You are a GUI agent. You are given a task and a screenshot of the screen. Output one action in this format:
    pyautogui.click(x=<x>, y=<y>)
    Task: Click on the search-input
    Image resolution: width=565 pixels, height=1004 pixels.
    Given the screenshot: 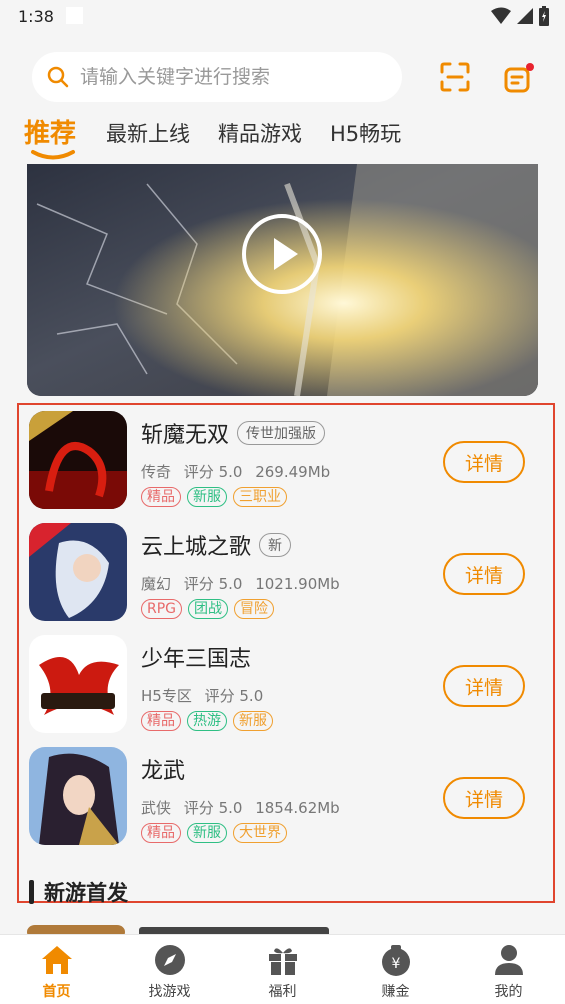 What is the action you would take?
    pyautogui.click(x=230, y=77)
    